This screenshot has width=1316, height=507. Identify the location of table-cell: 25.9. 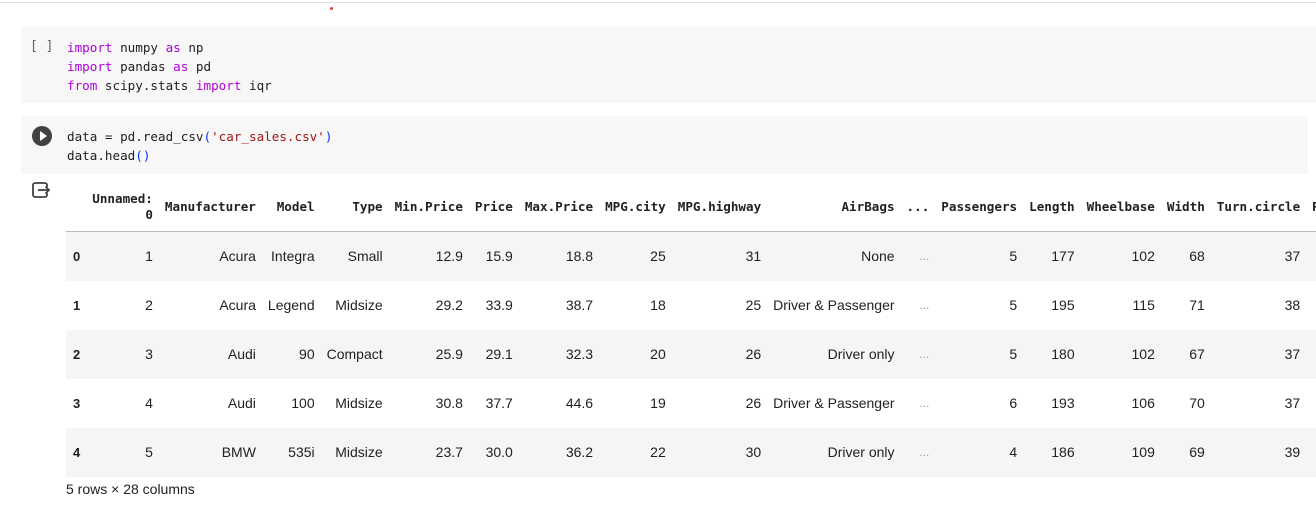
(428, 354).